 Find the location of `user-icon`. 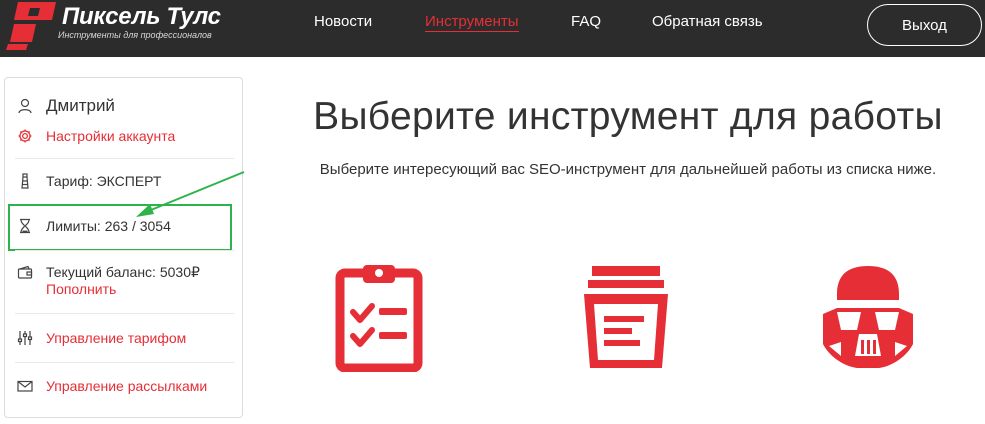

user-icon is located at coordinates (25, 106).